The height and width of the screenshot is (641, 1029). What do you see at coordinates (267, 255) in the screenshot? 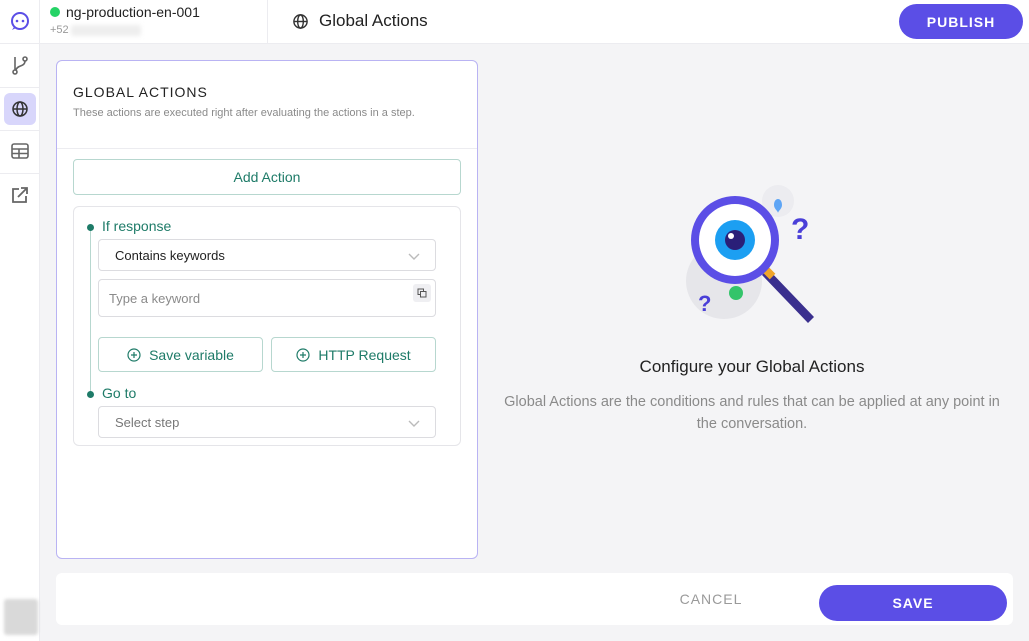
I see `condition-select: Contains keywords` at bounding box center [267, 255].